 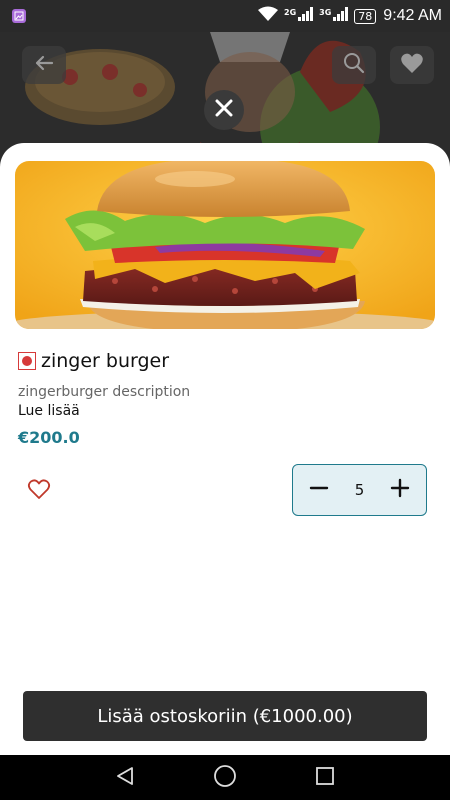 I want to click on search-button, so click(x=354, y=65).